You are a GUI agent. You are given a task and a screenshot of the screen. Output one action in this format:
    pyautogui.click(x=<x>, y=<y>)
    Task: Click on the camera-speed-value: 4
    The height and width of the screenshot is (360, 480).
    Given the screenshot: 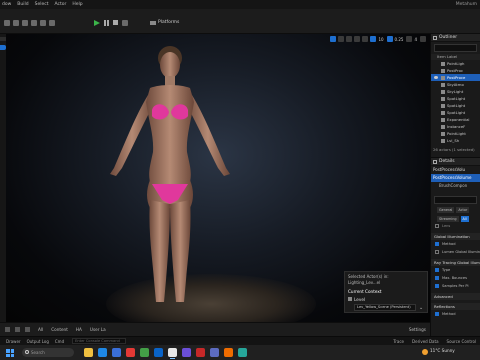 What is the action you would take?
    pyautogui.click(x=415, y=39)
    